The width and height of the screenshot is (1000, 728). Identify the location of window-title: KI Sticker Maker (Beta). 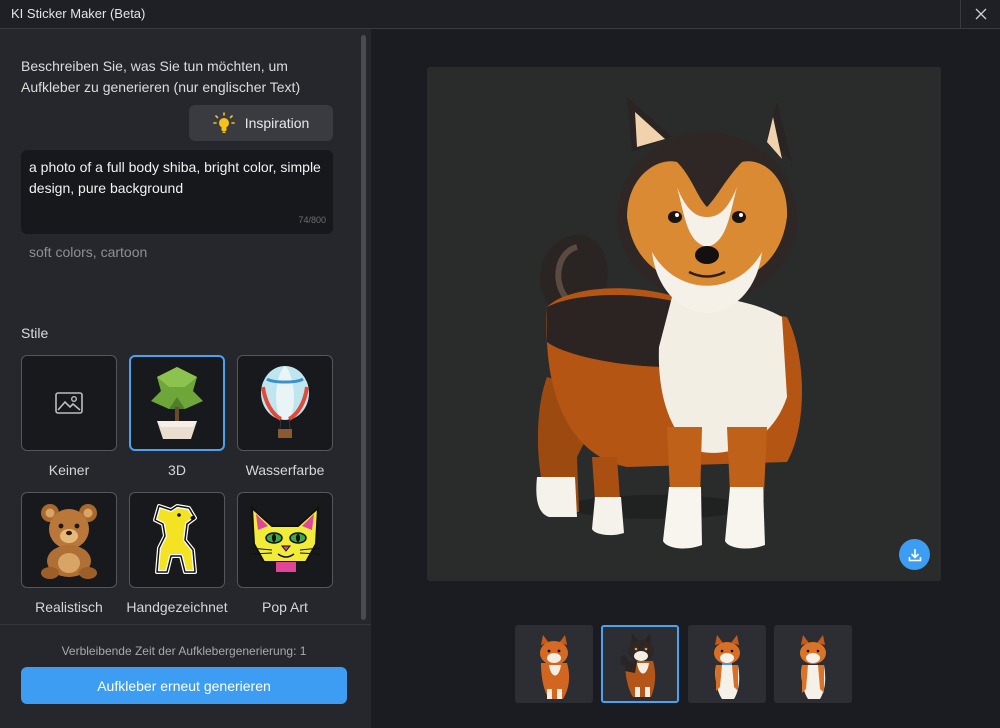
(78, 13).